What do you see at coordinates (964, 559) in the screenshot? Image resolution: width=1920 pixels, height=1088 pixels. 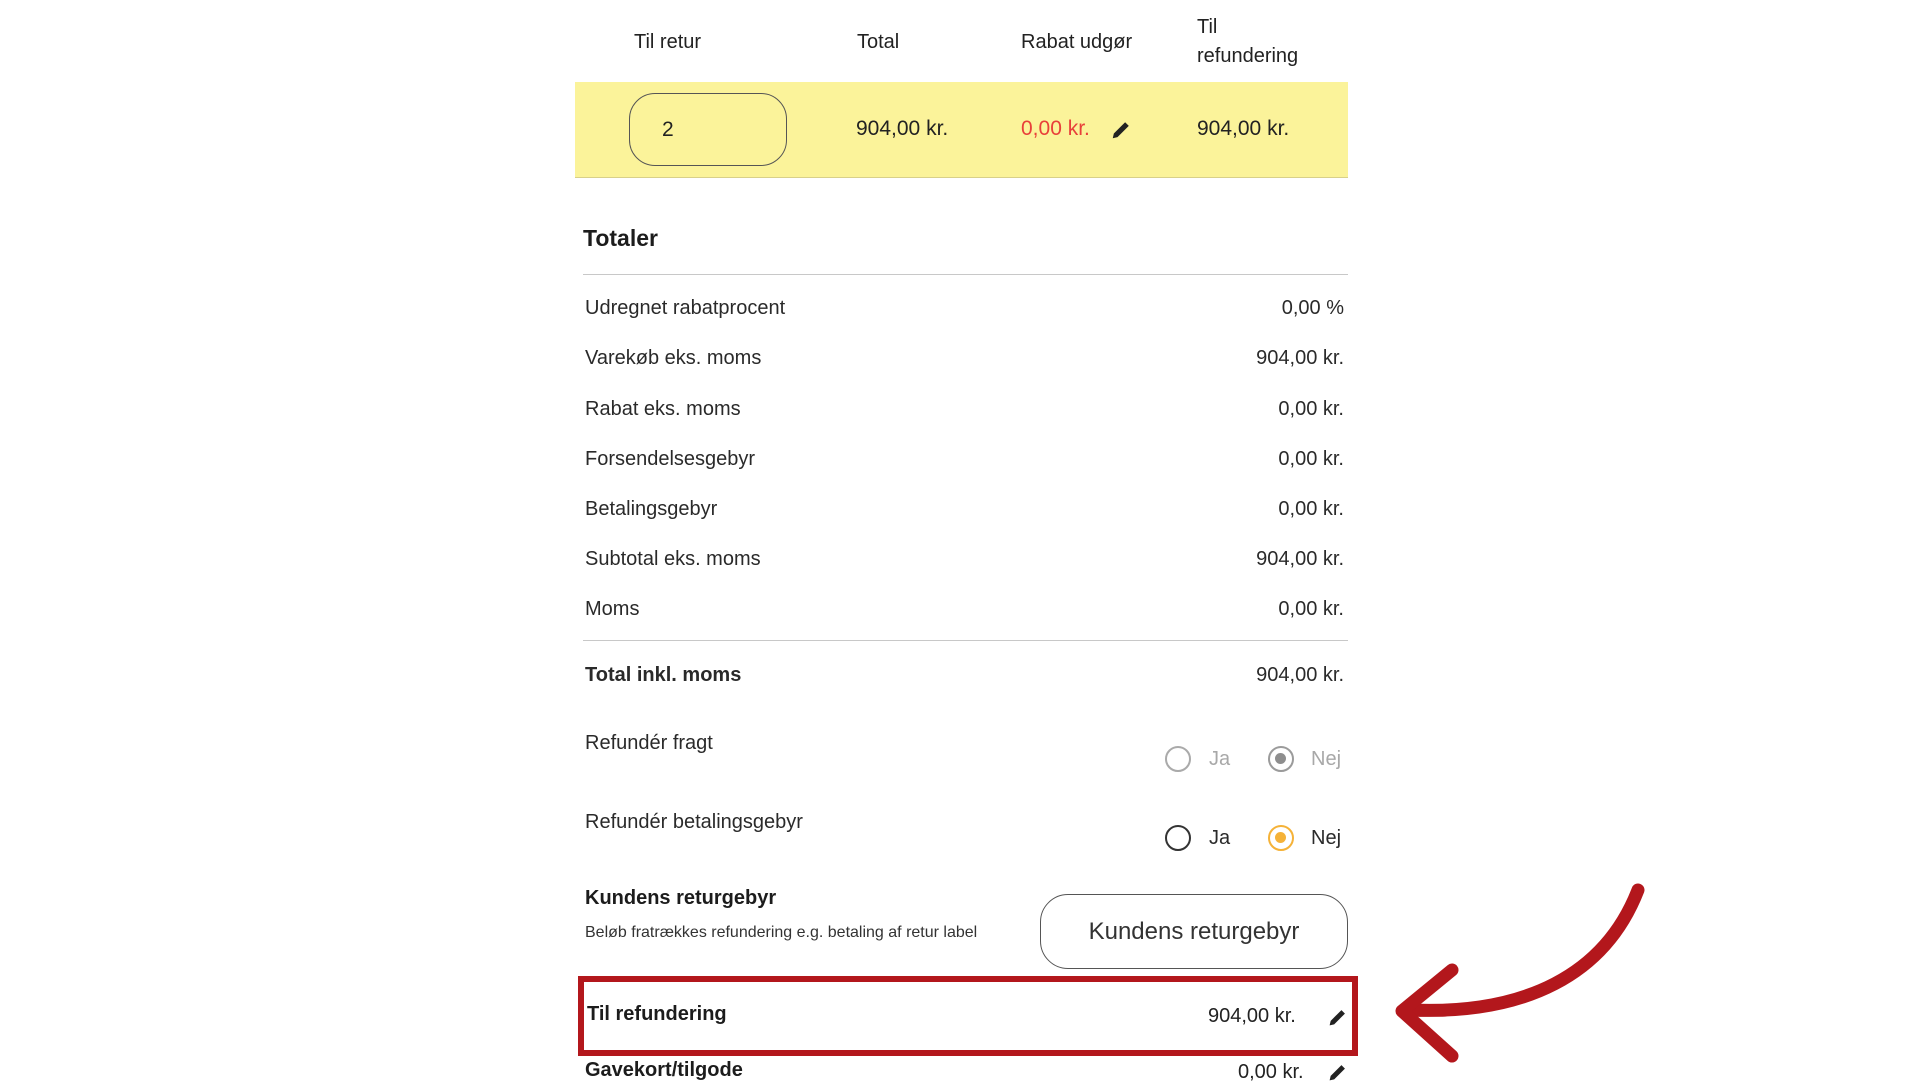 I see `totals-row: Subtotal eks. moms 904,00 kr.` at bounding box center [964, 559].